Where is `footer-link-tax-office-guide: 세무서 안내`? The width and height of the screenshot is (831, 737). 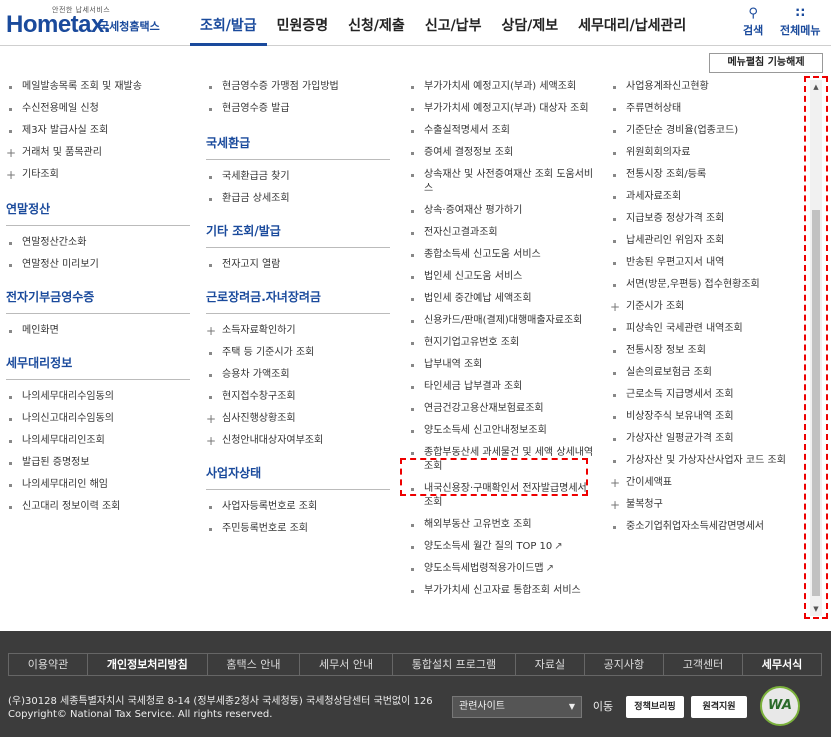
footer-link-tax-office-guide: 세무서 안내 is located at coordinates (346, 664).